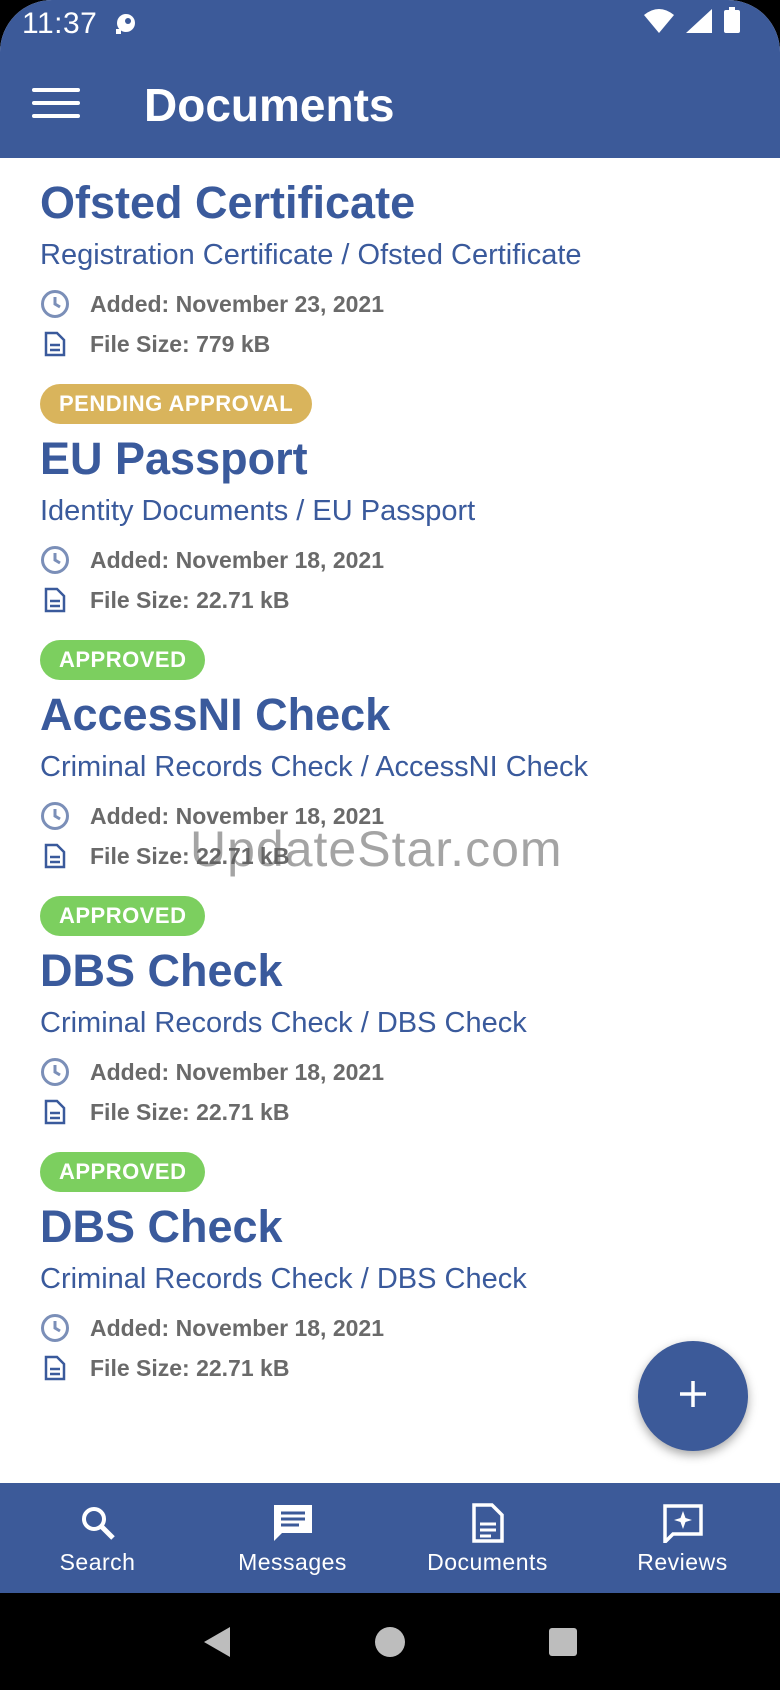 The image size is (780, 1690). Describe the element at coordinates (292, 1561) in the screenshot. I see `nav-label: Messages` at that location.